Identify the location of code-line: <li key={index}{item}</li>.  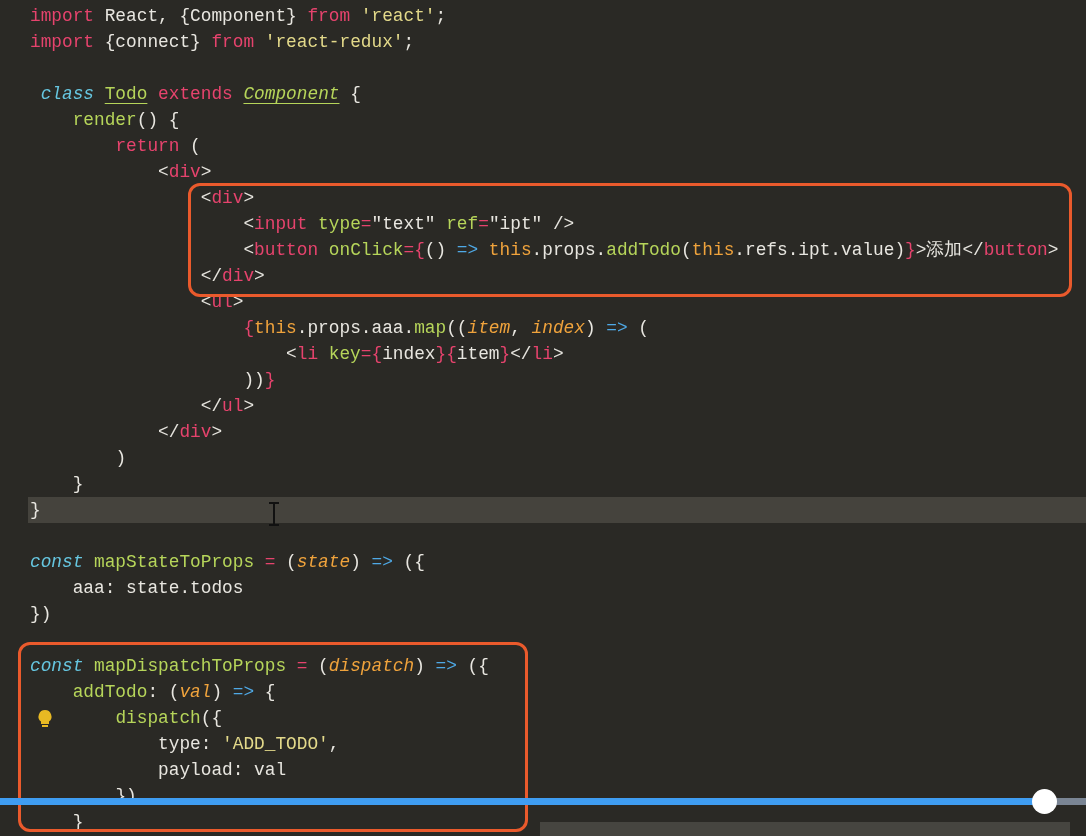
(425, 354).